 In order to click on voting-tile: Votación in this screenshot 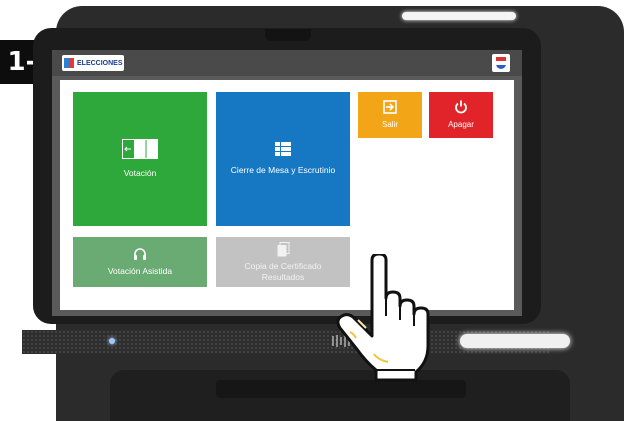, I will do `click(140, 159)`.